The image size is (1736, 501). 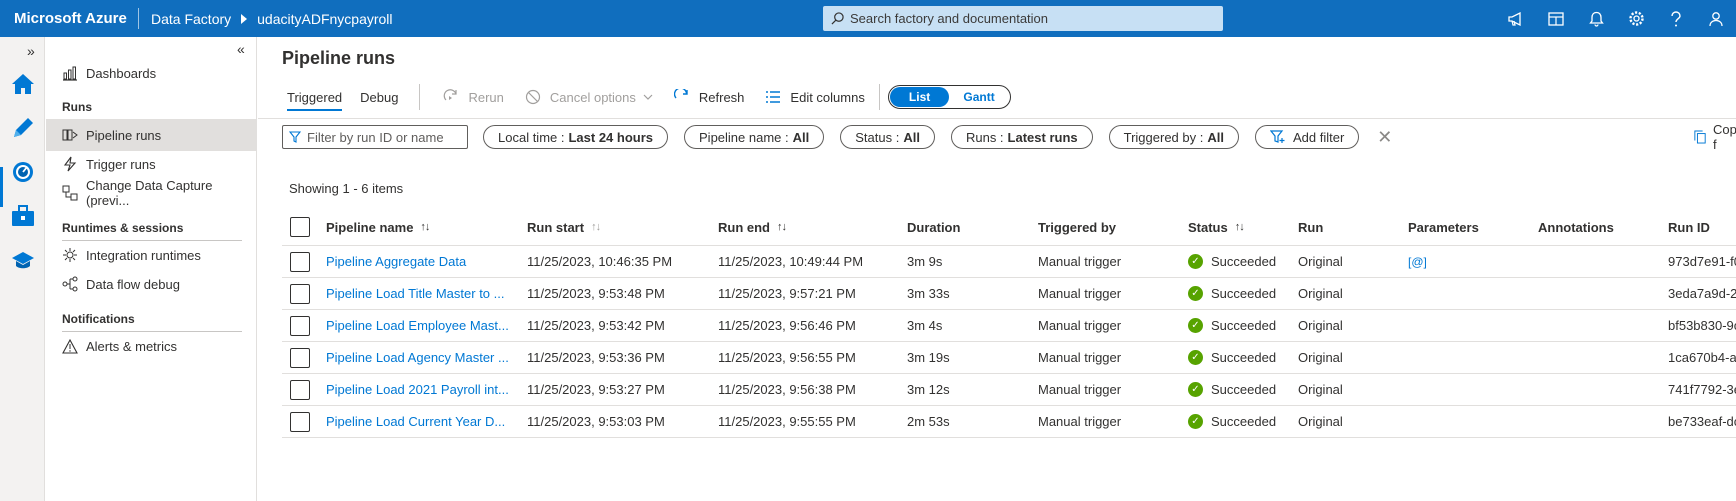 I want to click on col-status: Status ↑↓, so click(x=1239, y=227).